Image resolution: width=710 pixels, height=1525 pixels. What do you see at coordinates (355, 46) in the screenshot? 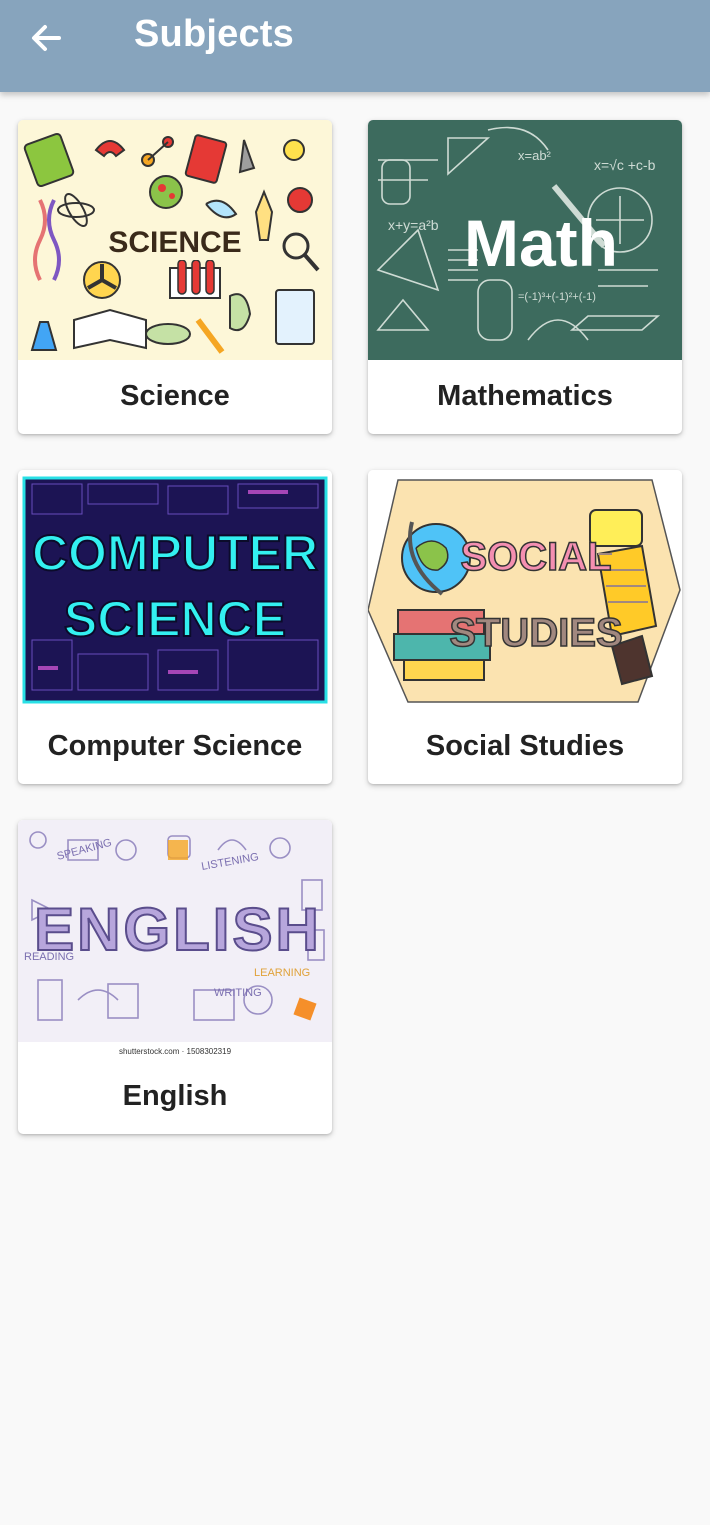
I see `app-bar: Subjects` at bounding box center [355, 46].